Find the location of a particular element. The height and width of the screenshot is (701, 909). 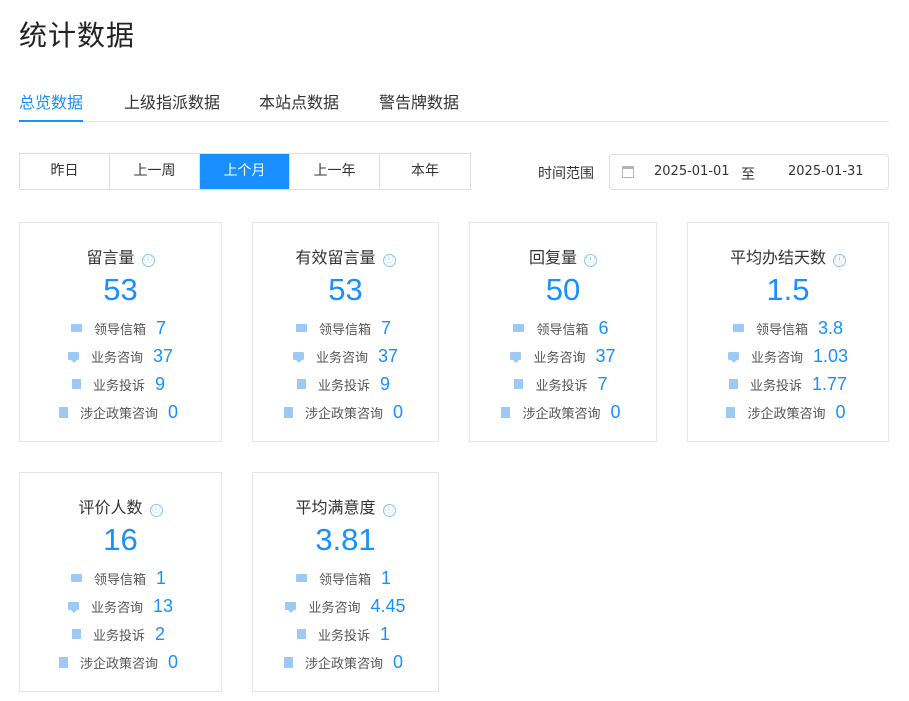

period-last-month-button: 上个月 is located at coordinates (245, 171).